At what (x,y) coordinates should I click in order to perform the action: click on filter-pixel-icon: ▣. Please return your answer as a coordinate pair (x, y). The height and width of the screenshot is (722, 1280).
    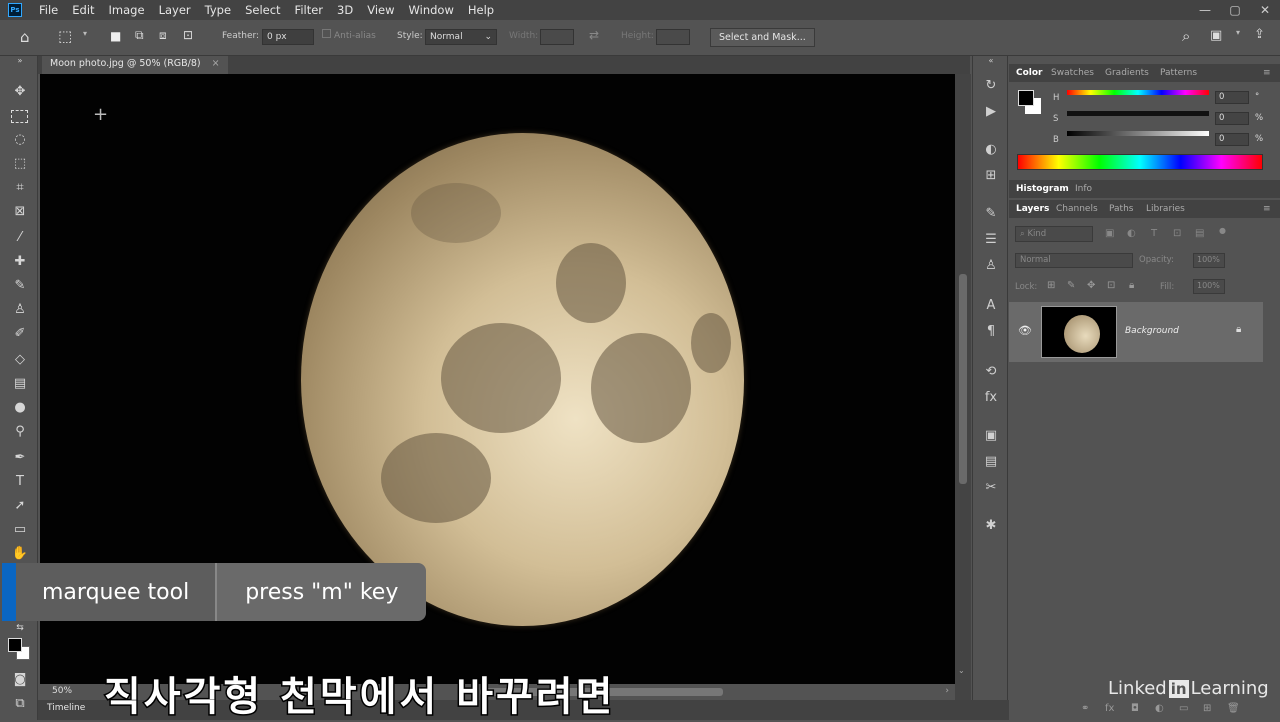
    Looking at the image, I should click on (1109, 233).